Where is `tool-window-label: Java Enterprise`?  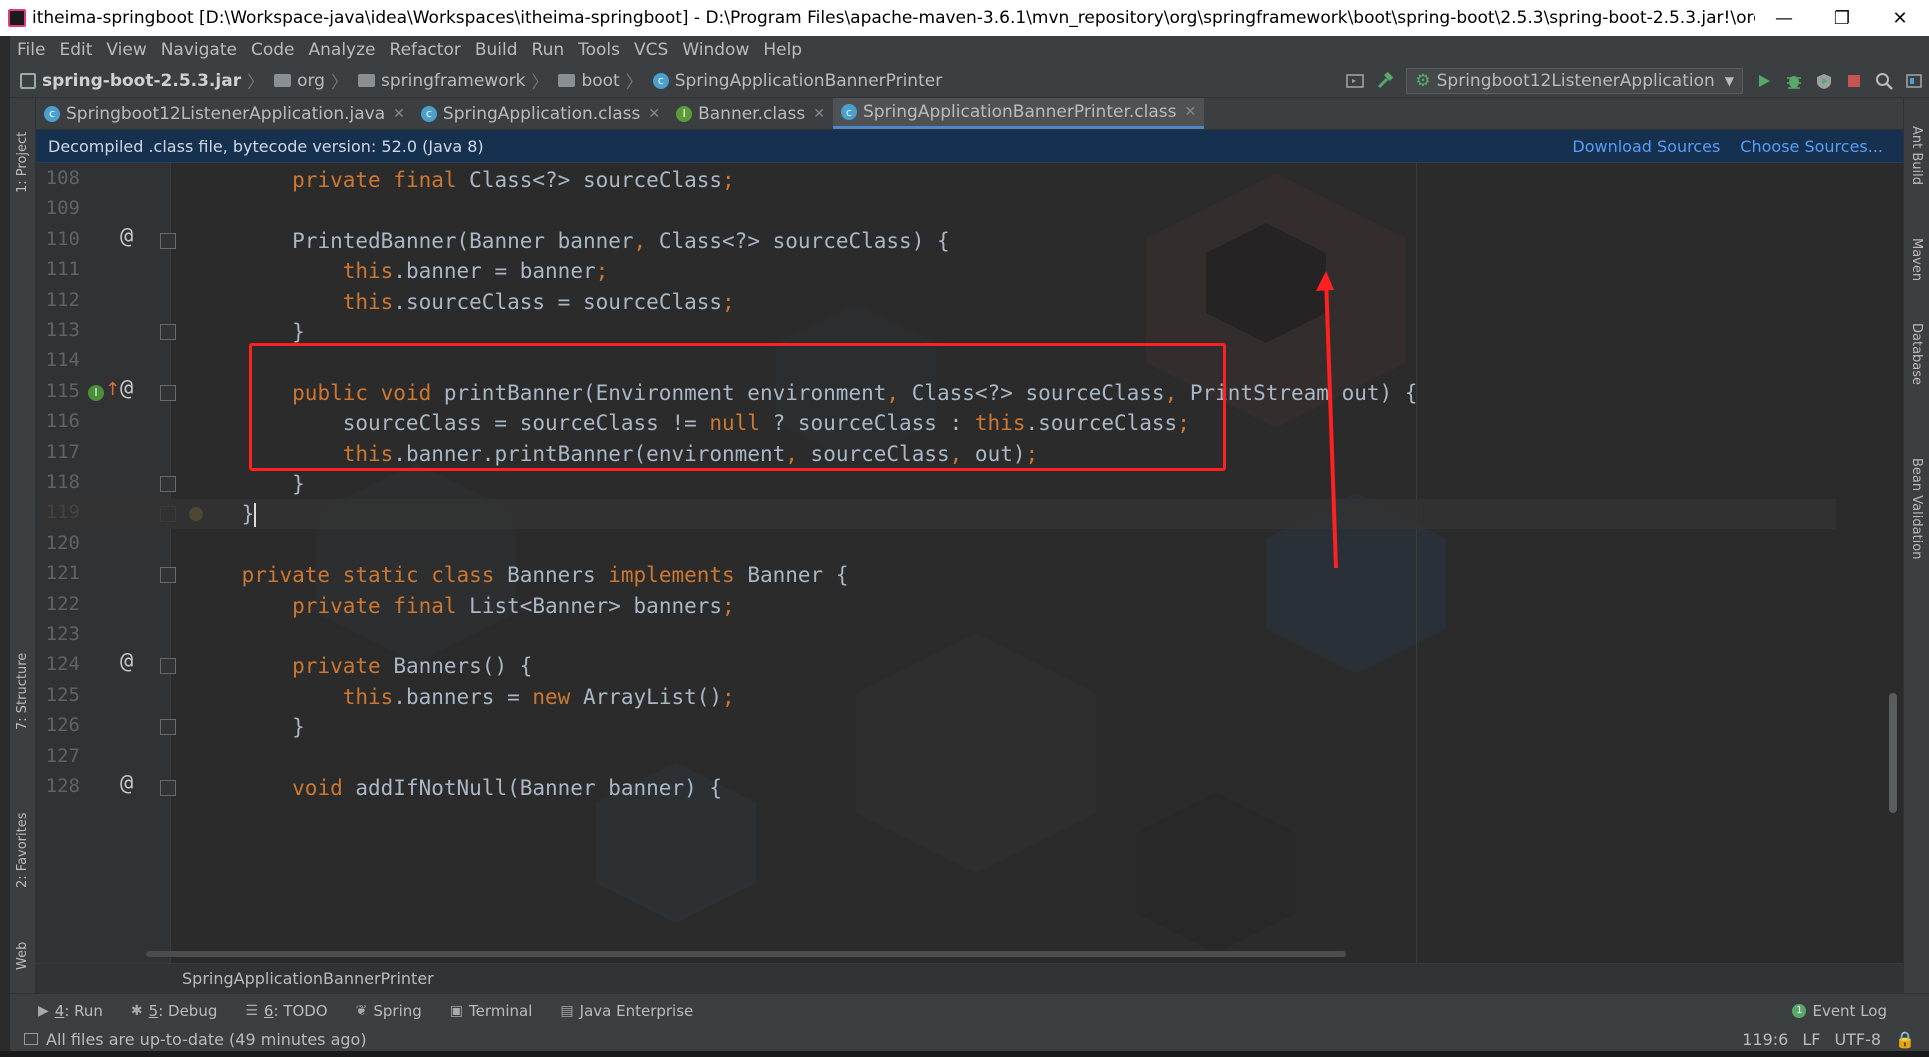
tool-window-label: Java Enterprise is located at coordinates (636, 1010).